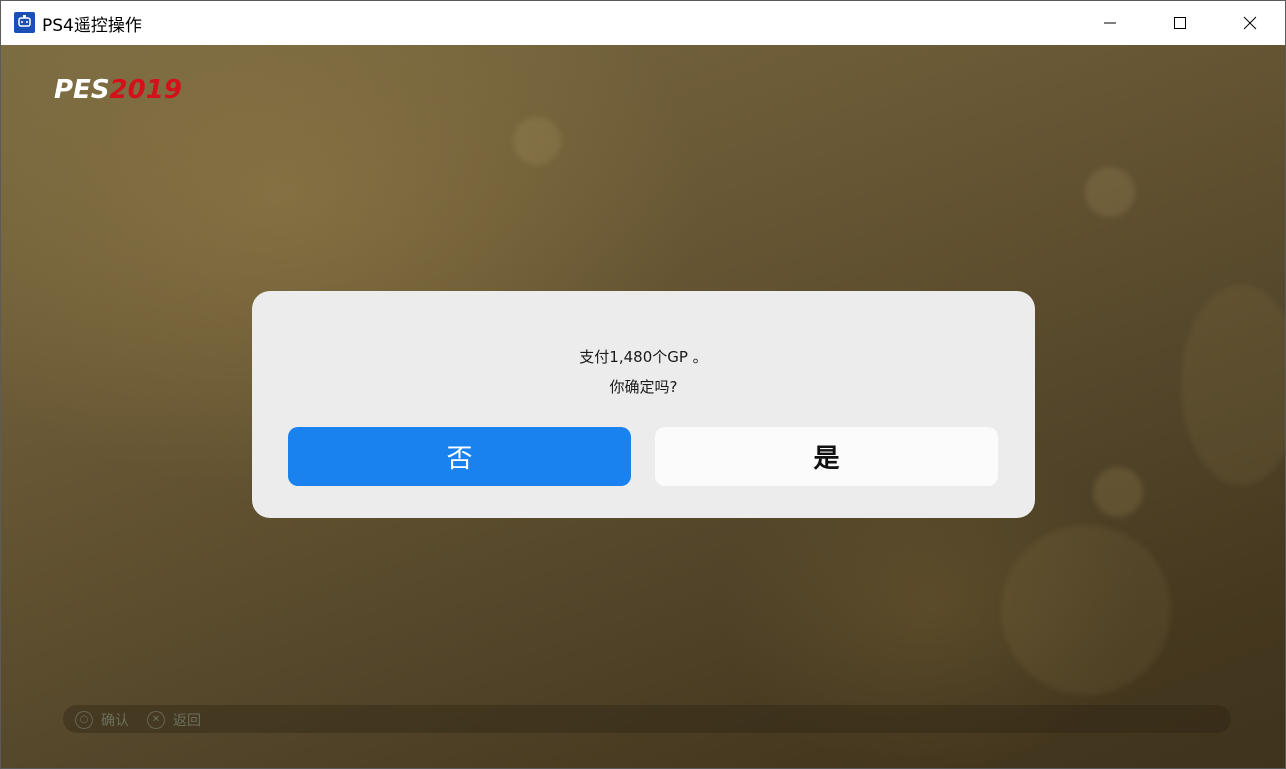 The image size is (1286, 769). What do you see at coordinates (24, 22) in the screenshot?
I see `ps4-remote-play-icon` at bounding box center [24, 22].